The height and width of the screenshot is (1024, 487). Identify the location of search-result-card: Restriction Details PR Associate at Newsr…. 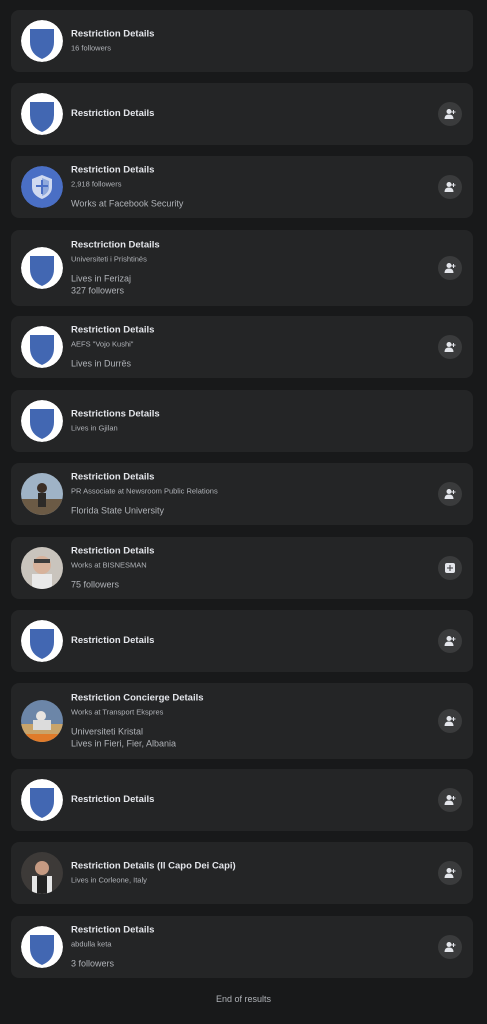
(242, 494).